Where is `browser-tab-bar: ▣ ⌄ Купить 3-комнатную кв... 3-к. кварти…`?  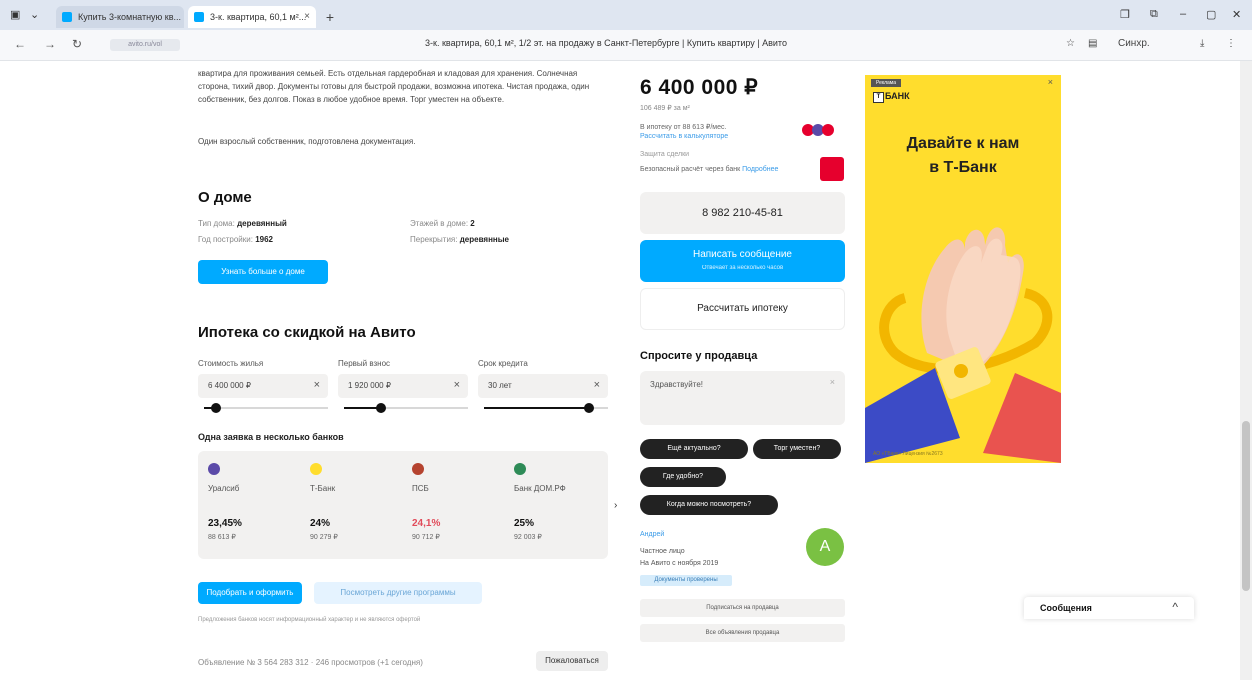 browser-tab-bar: ▣ ⌄ Купить 3-комнатную кв... 3-к. кварти… is located at coordinates (626, 15).